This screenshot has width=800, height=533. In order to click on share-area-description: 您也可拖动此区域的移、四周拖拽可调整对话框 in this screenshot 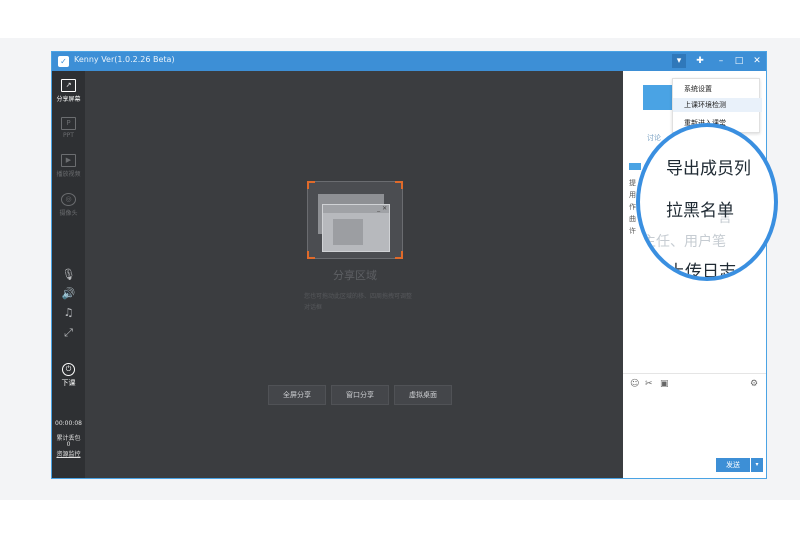, I will do `click(358, 302)`.